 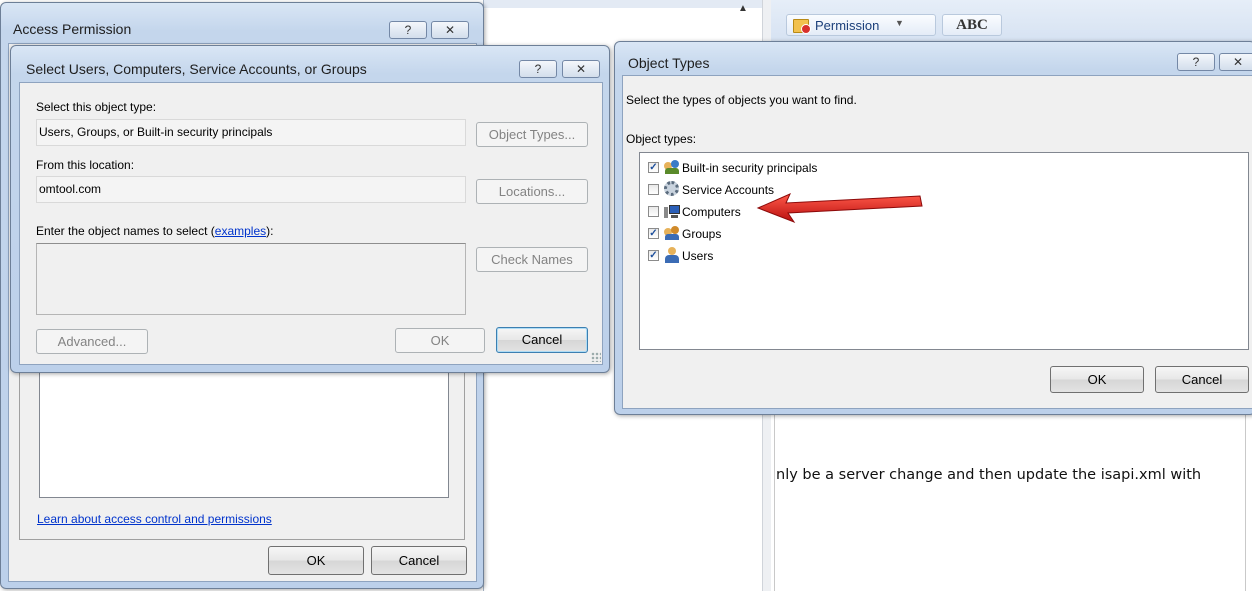 I want to click on users-checkbox: ✓, so click(x=653, y=255).